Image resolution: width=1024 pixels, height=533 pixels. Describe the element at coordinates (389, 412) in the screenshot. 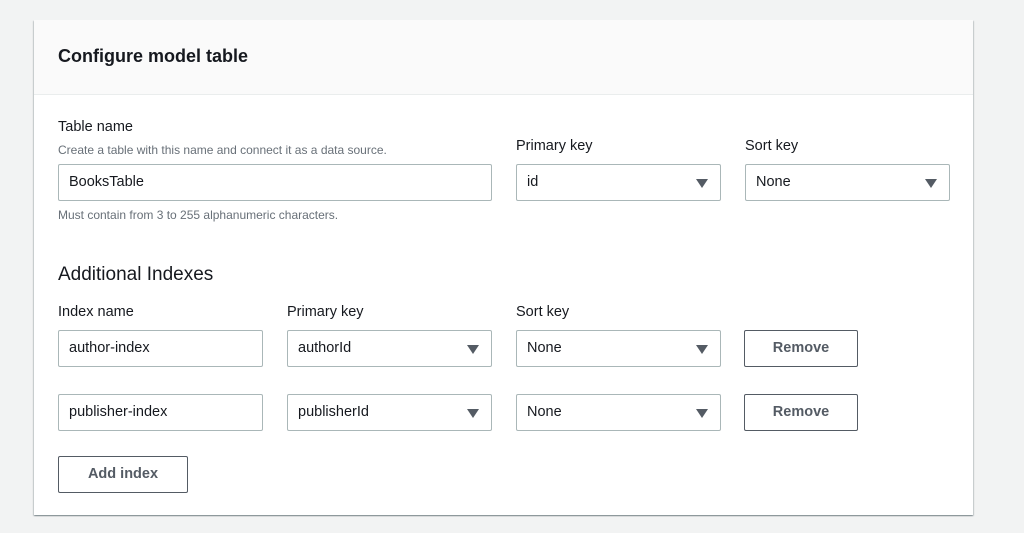

I see `index-primary-key-select: publisherId` at that location.